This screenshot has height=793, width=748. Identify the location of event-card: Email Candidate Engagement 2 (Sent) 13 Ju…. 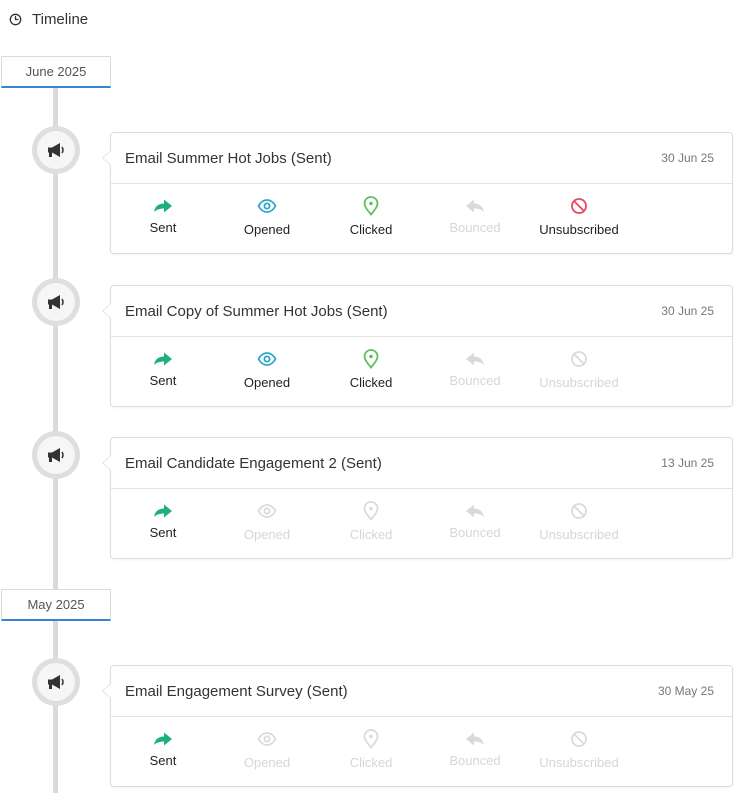
(417, 498).